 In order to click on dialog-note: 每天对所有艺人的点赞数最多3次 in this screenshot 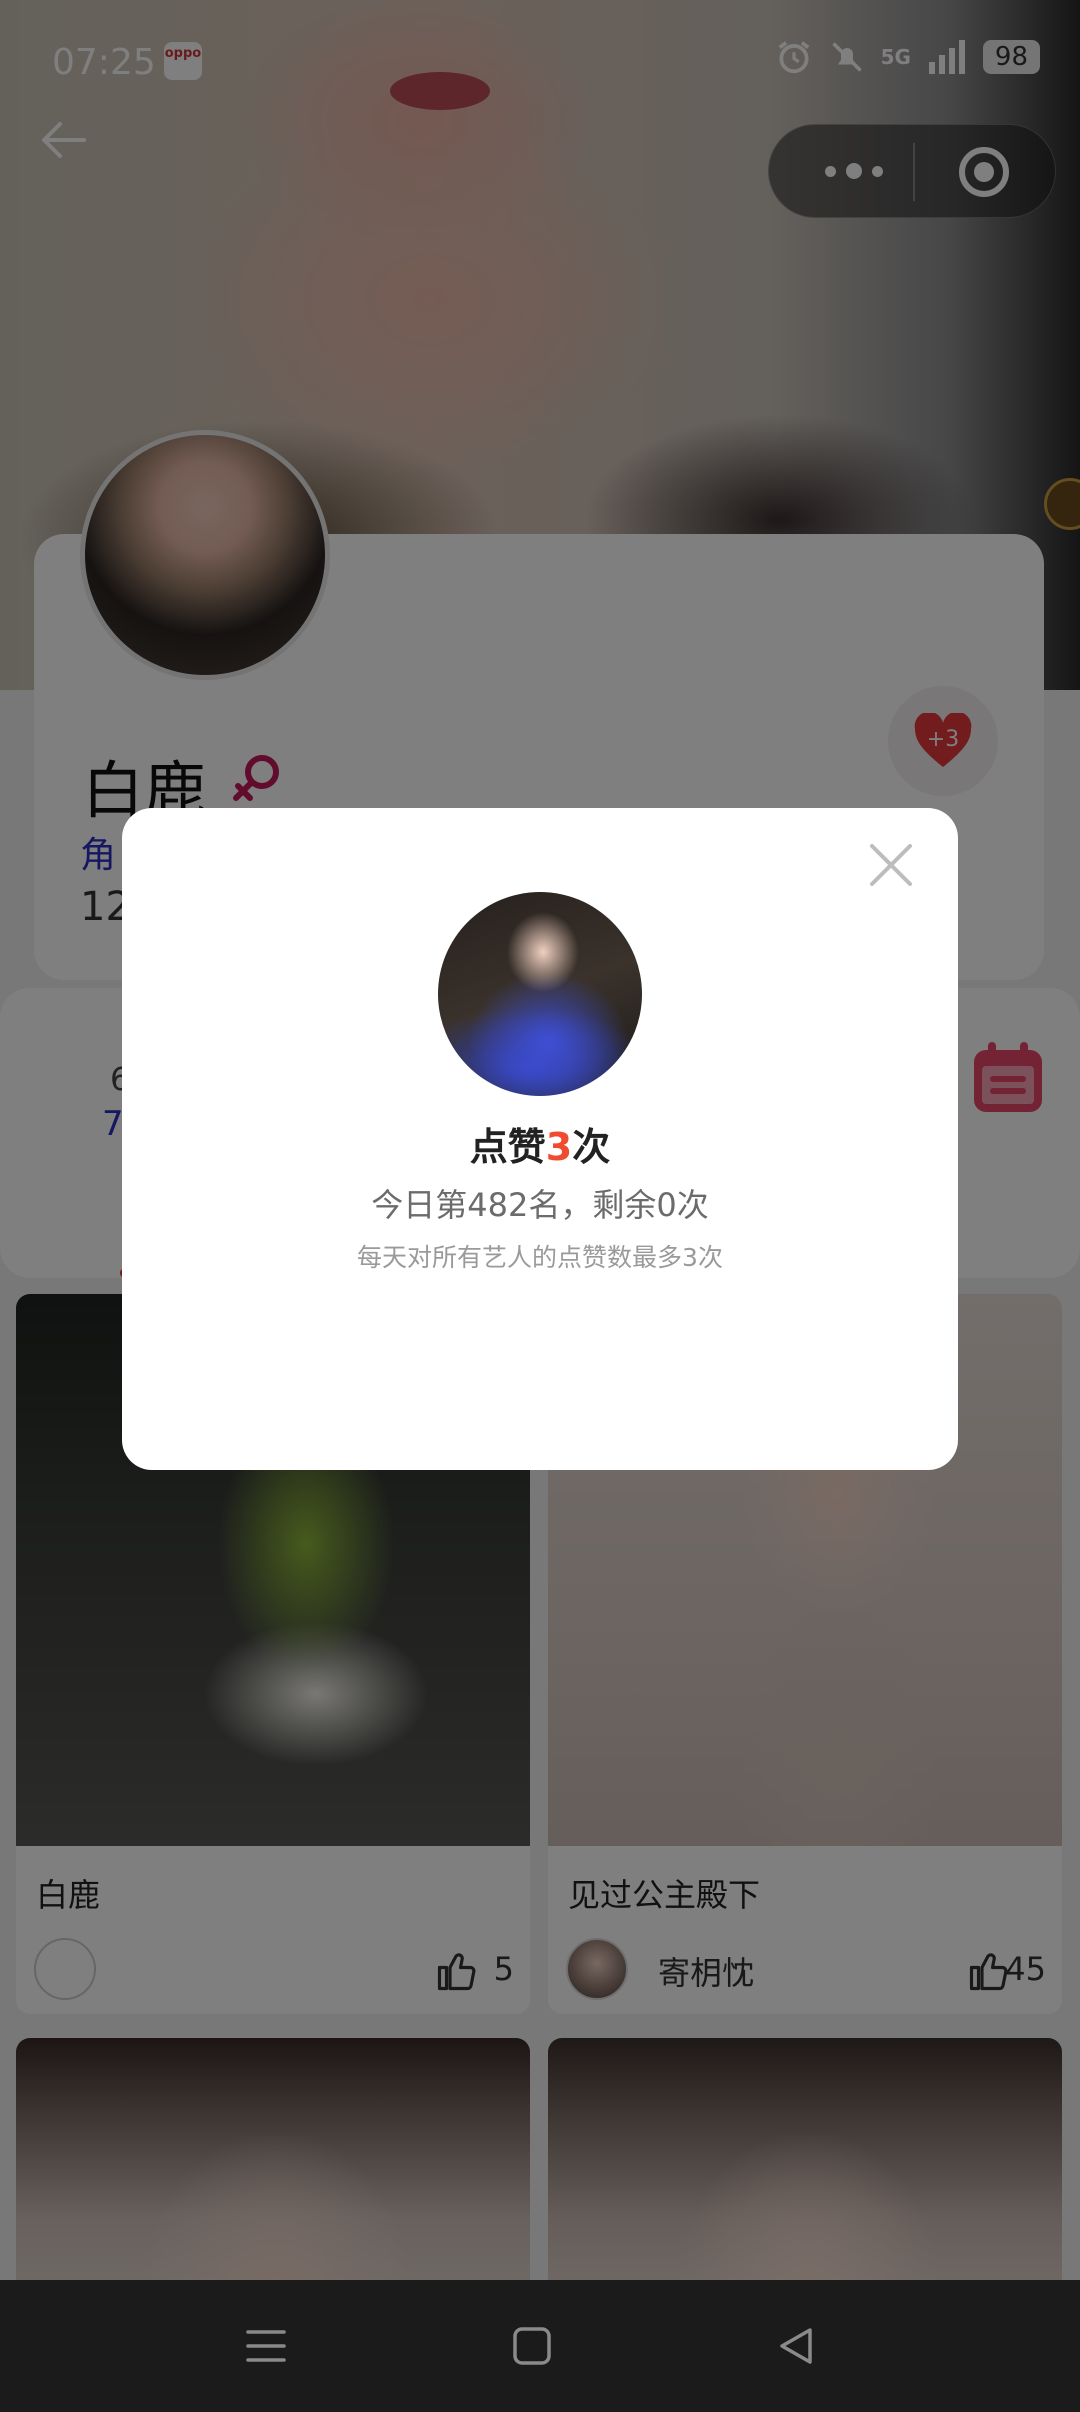, I will do `click(540, 1257)`.